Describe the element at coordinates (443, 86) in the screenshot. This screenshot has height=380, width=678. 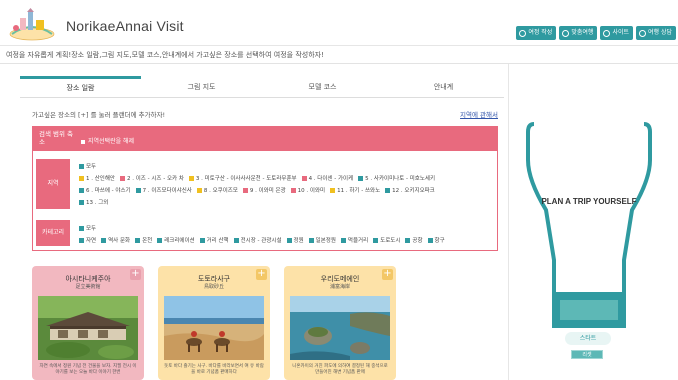
I see `tab-guide: 안내계` at that location.